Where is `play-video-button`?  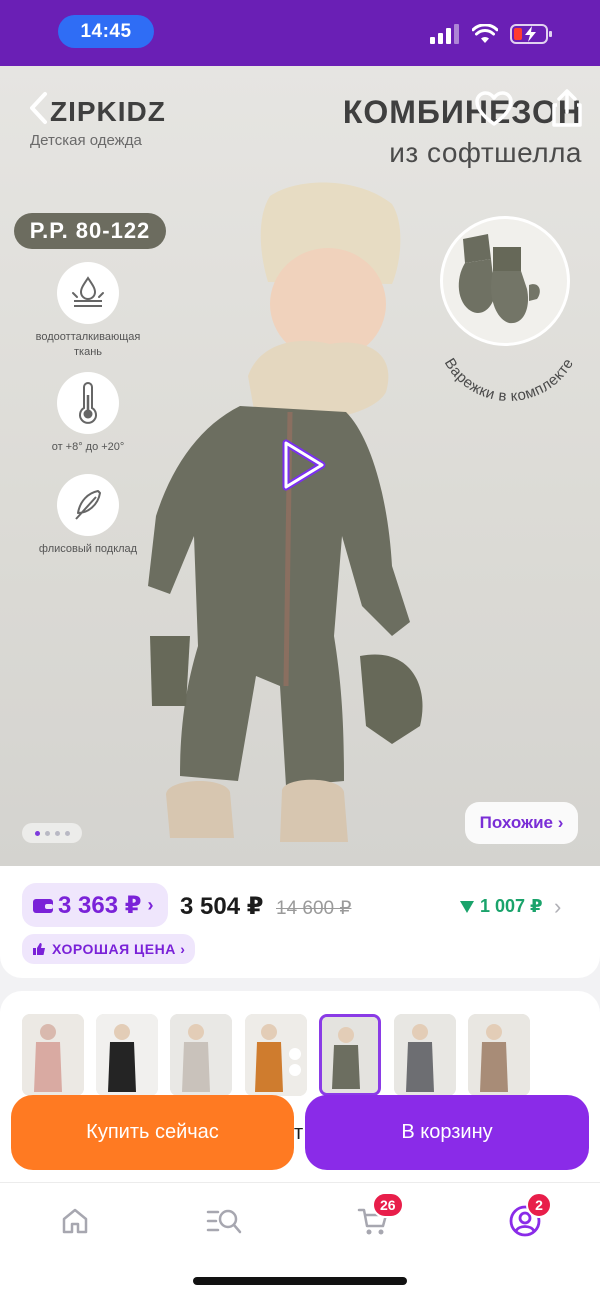 play-video-button is located at coordinates (303, 465).